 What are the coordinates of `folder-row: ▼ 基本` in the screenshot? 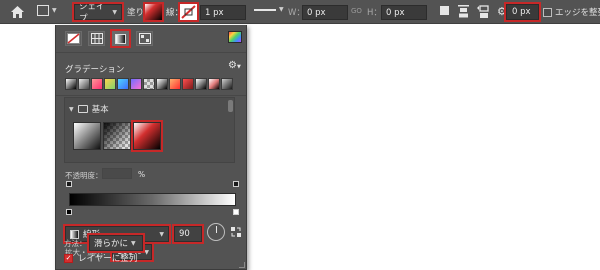 It's located at (89, 109).